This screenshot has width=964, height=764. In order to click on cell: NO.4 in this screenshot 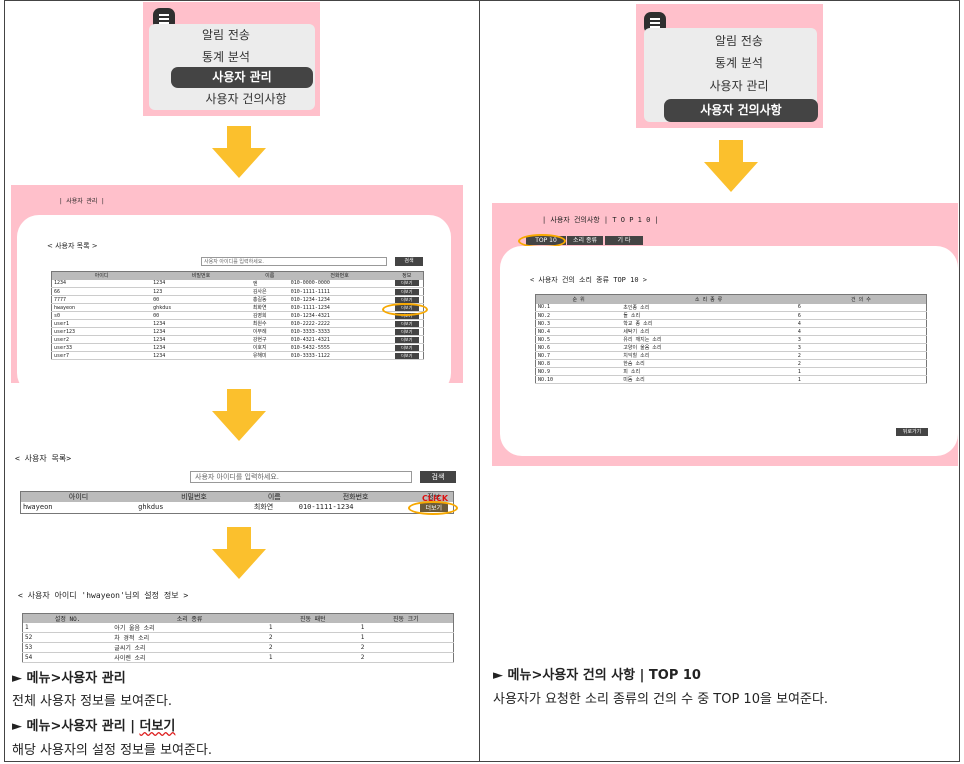, I will do `click(544, 331)`.